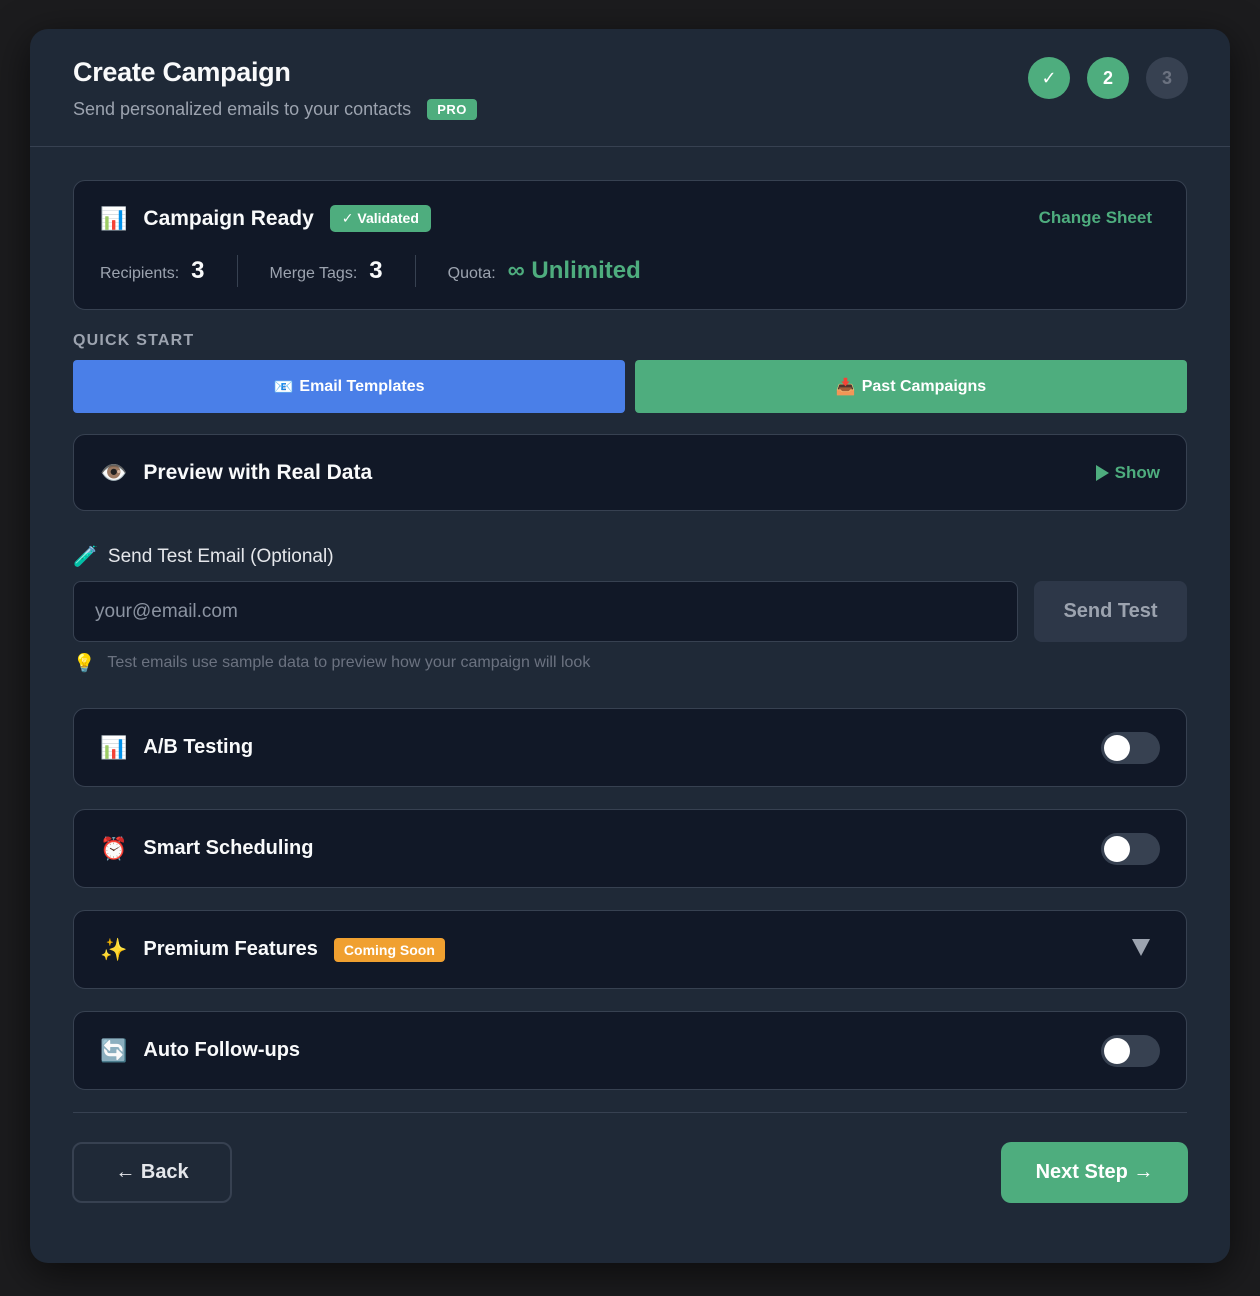 This screenshot has height=1296, width=1260. What do you see at coordinates (198, 270) in the screenshot?
I see `recipients-value: 3` at bounding box center [198, 270].